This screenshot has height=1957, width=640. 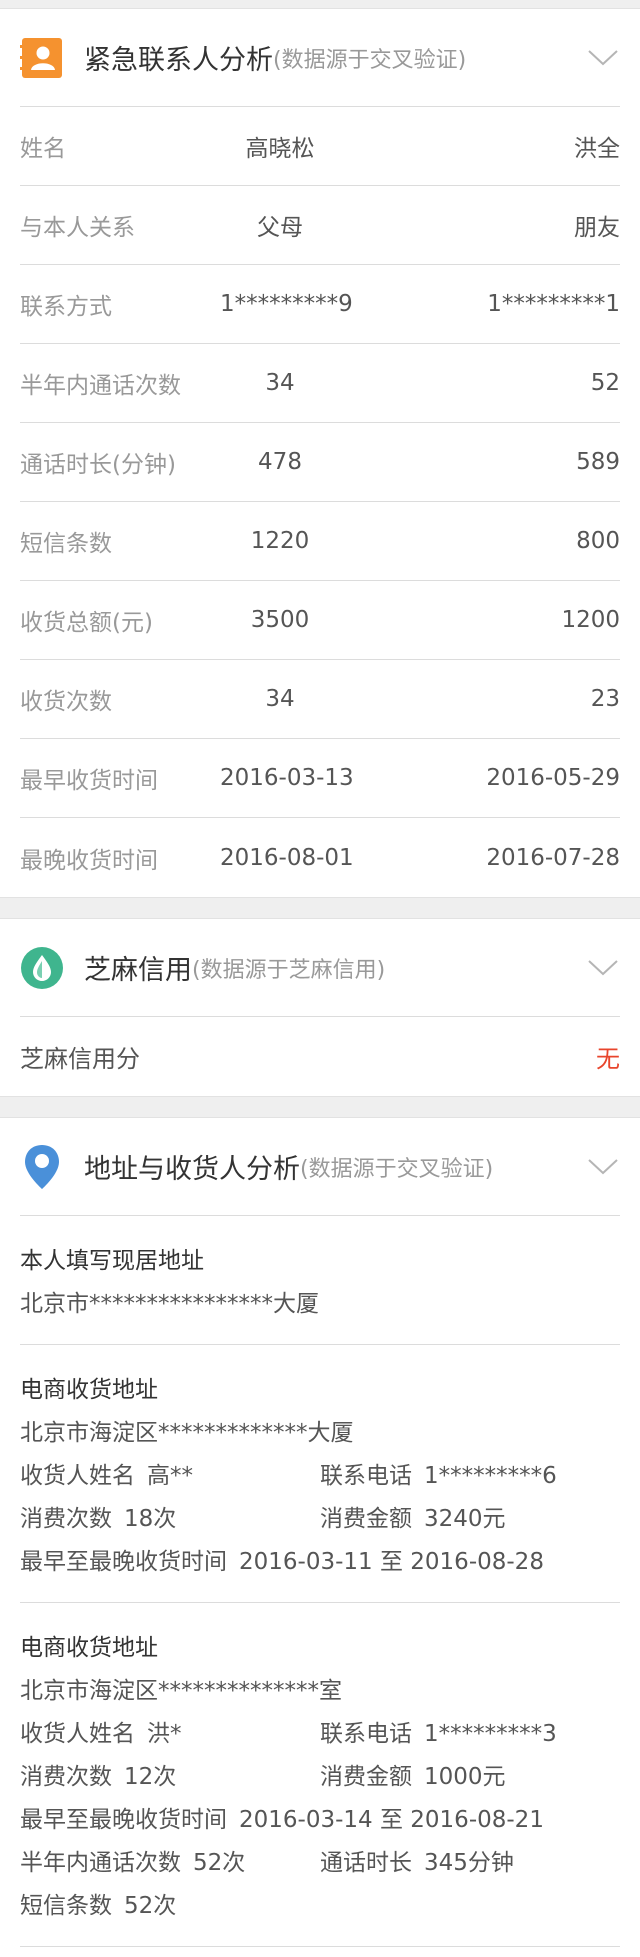 I want to click on contact-b-value: 2016-05-29, so click(x=553, y=778).